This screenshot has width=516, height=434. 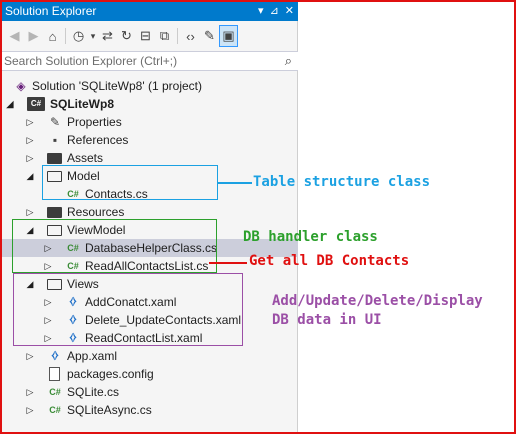 I want to click on tree-label: References, so click(x=98, y=140).